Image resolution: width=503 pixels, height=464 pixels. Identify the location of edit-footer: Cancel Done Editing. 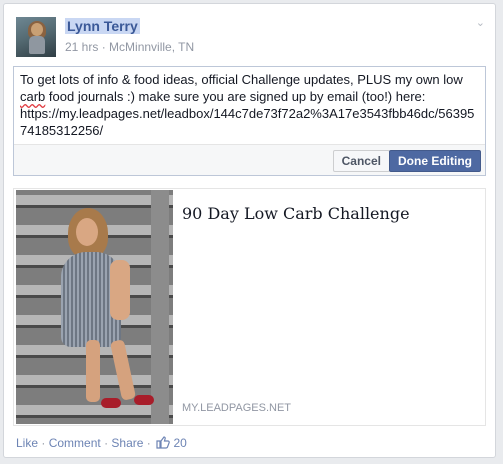
(249, 159).